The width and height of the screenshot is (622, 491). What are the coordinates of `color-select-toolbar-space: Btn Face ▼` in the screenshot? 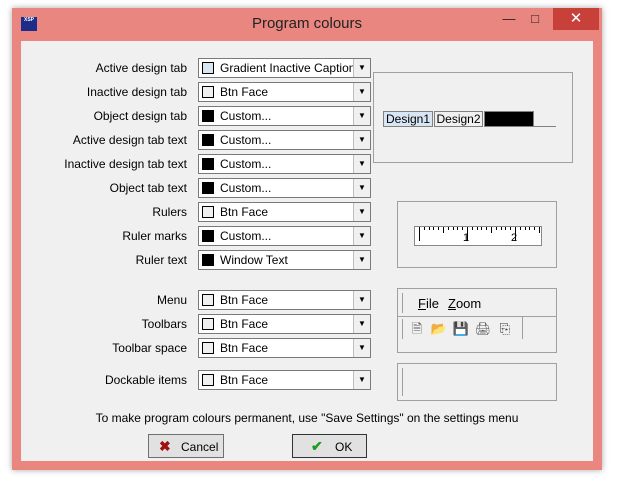 It's located at (284, 348).